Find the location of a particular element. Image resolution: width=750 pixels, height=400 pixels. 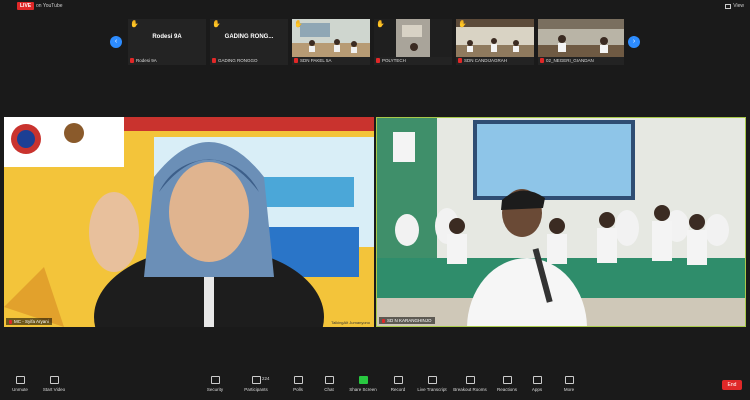

live-destination-label: on YouTube is located at coordinates (49, 6).